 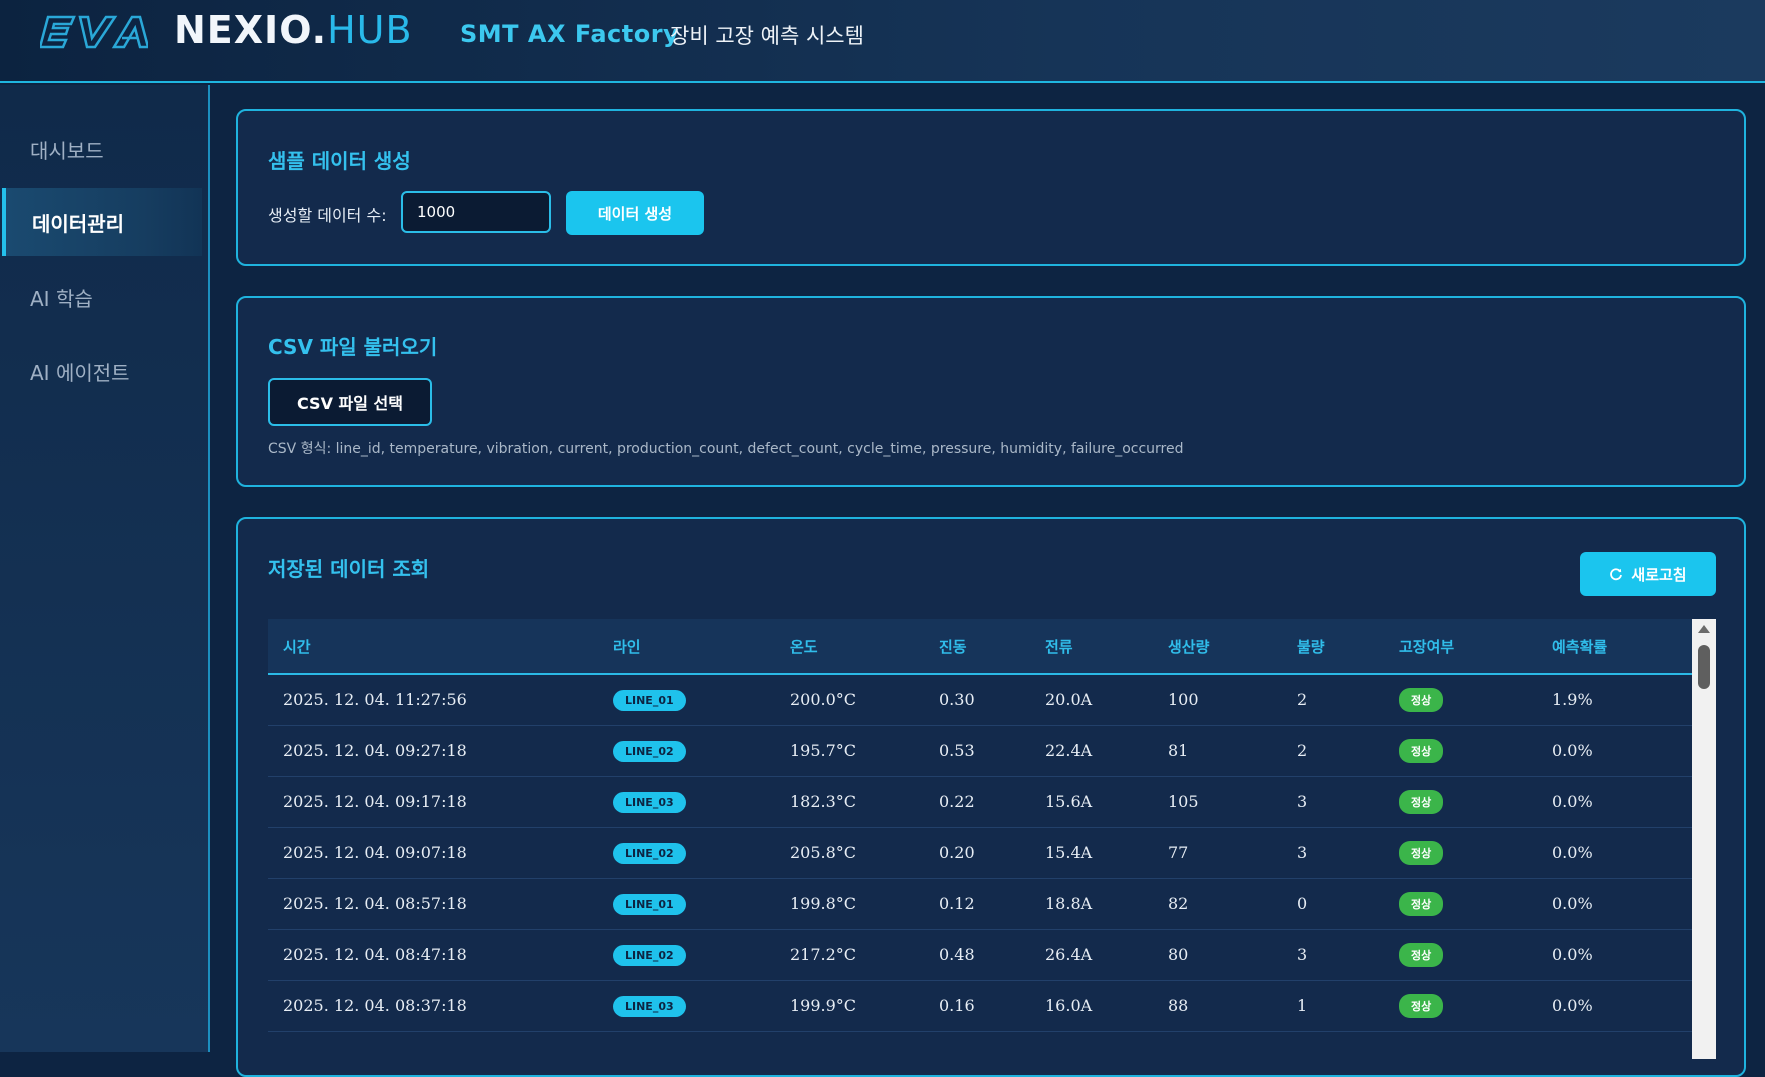 I want to click on cell-line: LINE_01, so click(x=686, y=700).